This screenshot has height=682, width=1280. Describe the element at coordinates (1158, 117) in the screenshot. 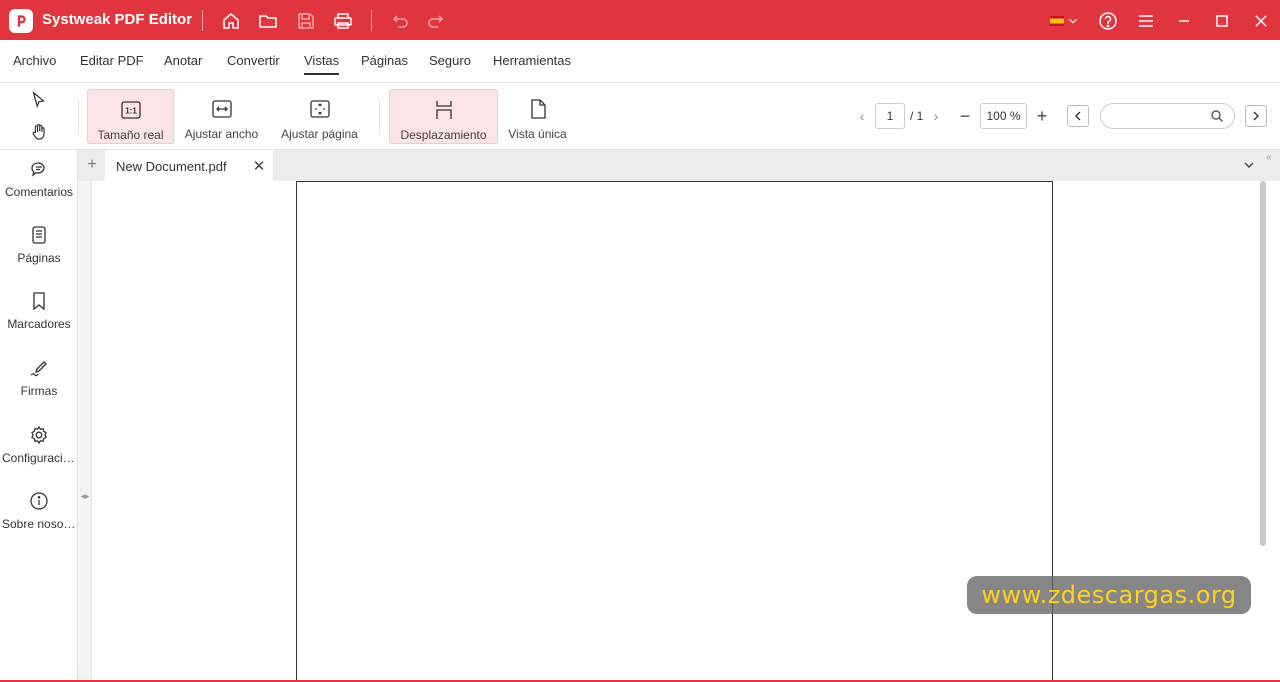

I see `search-input` at that location.